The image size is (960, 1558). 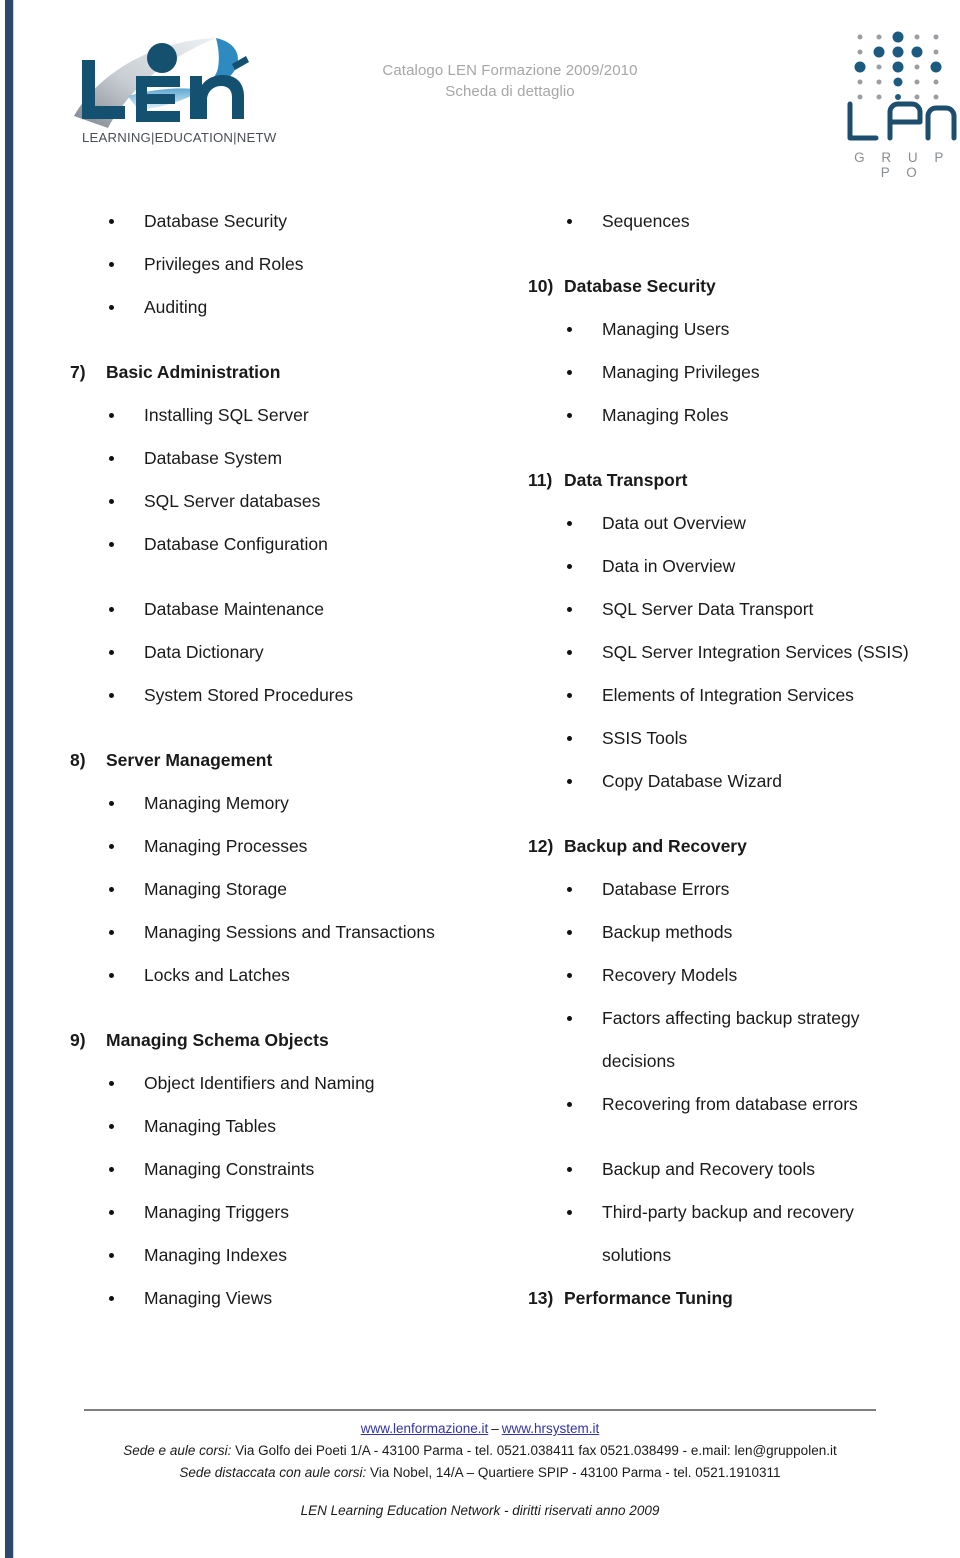 I want to click on outline-item: Managing Processes, so click(x=323, y=846).